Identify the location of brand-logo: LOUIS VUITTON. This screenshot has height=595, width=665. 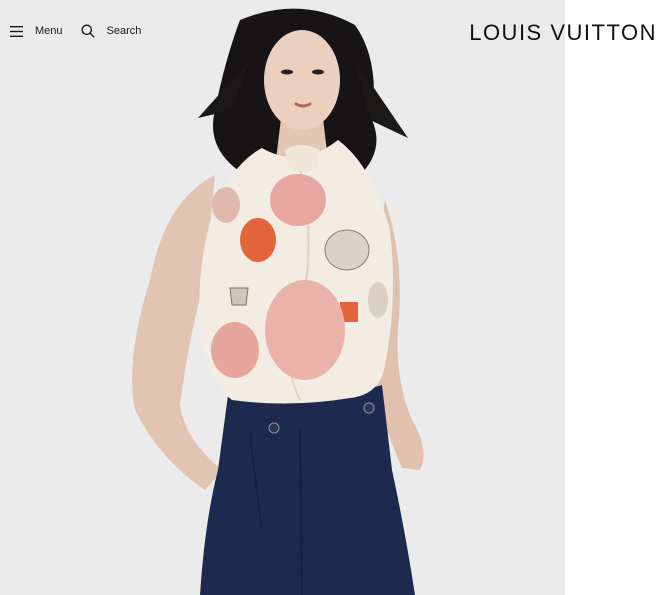
(563, 33).